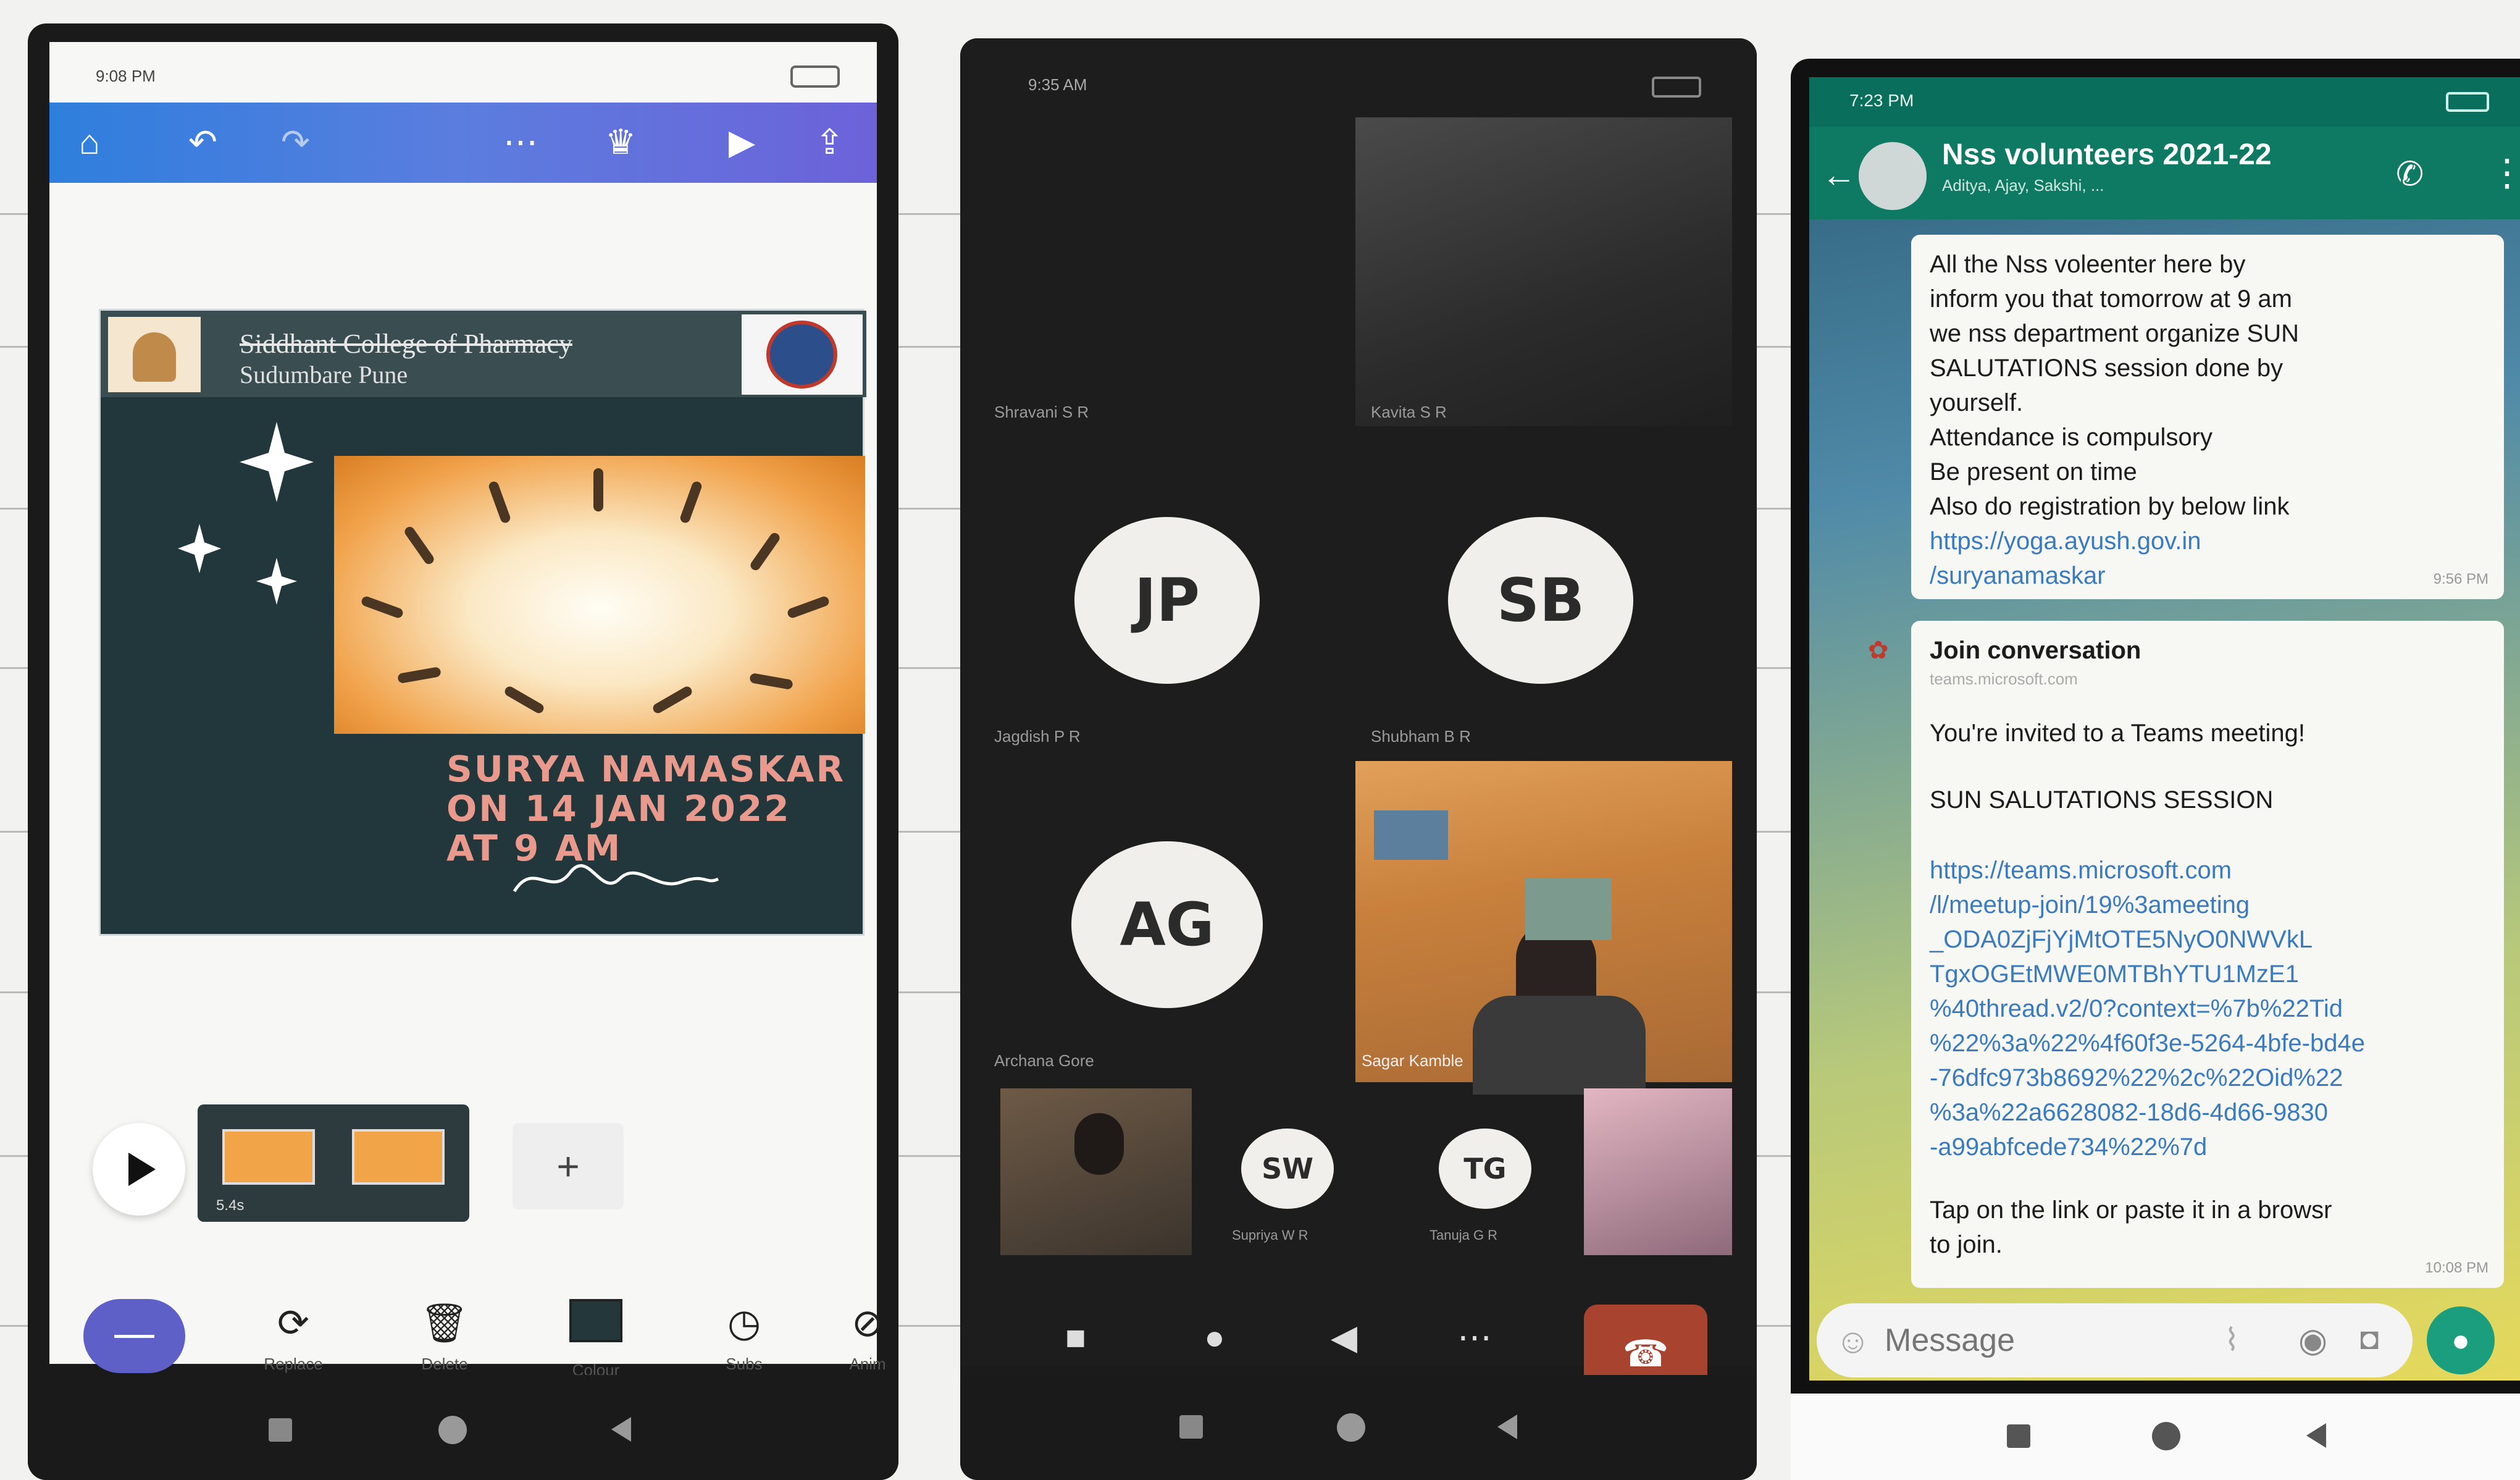 The width and height of the screenshot is (2520, 1480). What do you see at coordinates (1543, 928) in the screenshot?
I see `participant-video-main: Sagar Kamble` at bounding box center [1543, 928].